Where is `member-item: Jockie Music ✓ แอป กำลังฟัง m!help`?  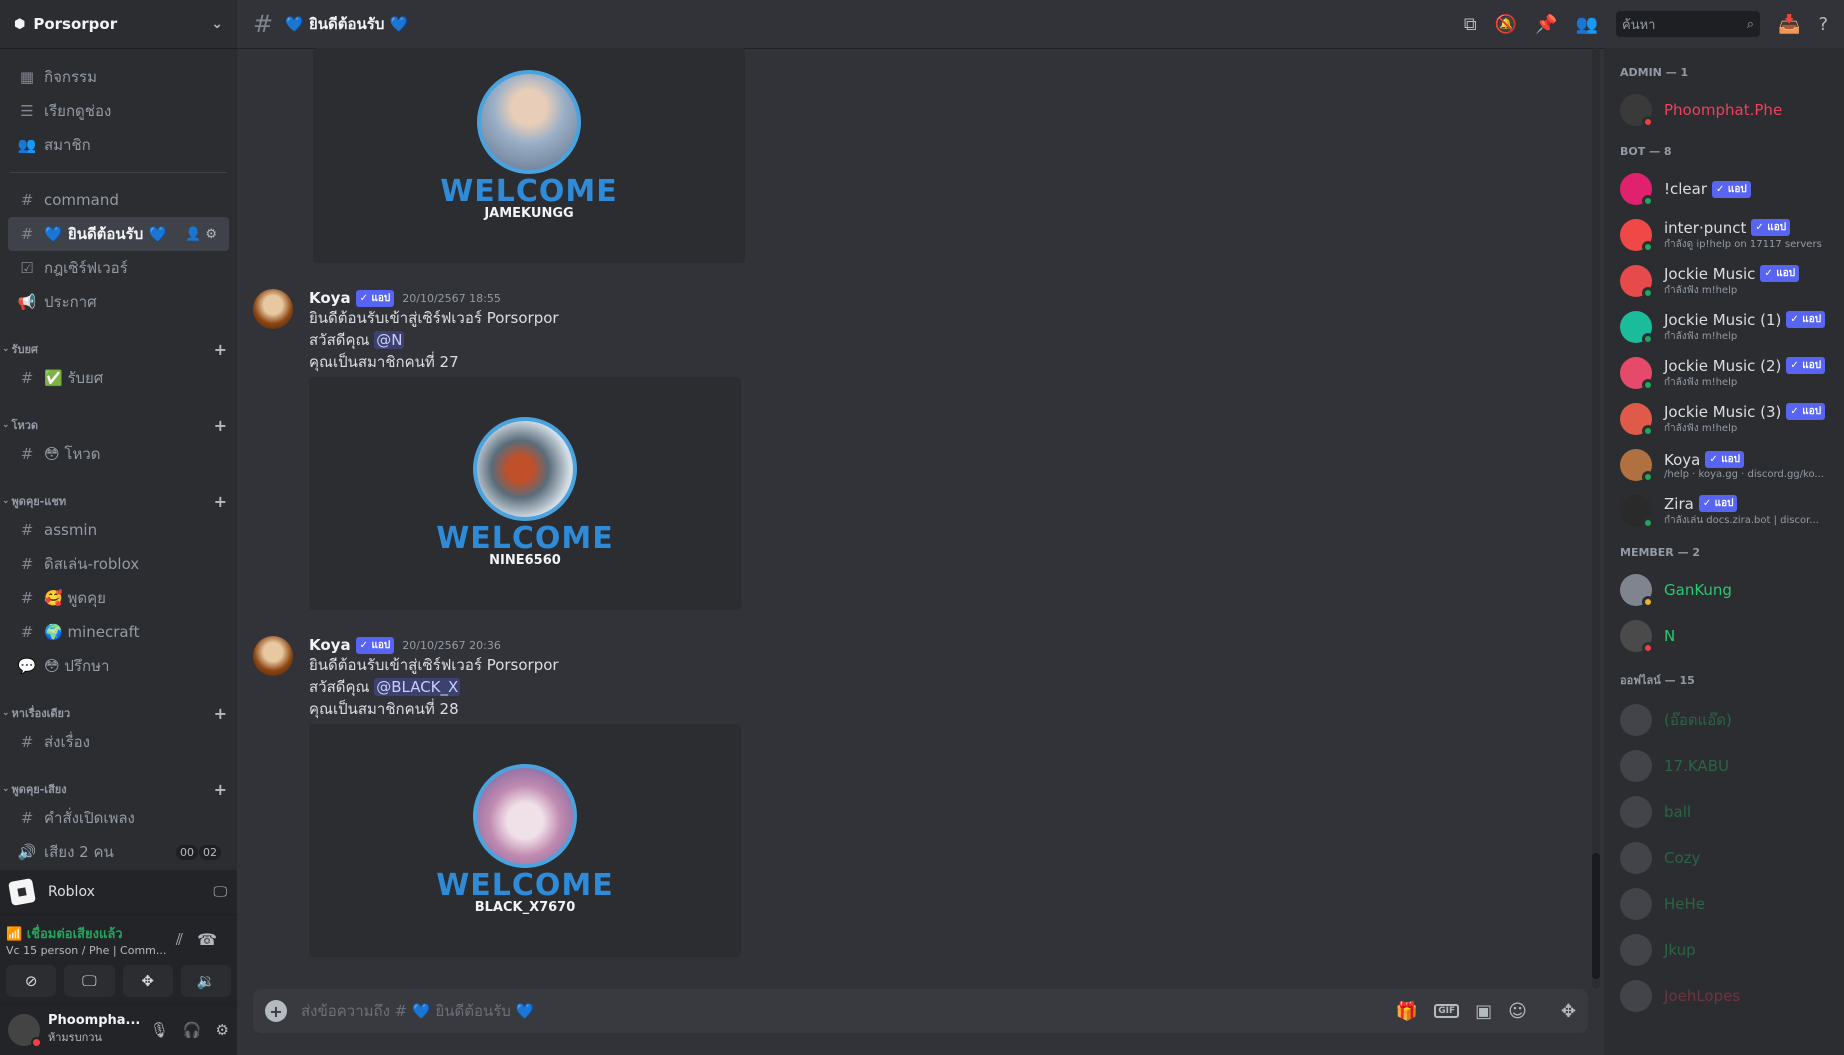 member-item: Jockie Music ✓ แอป กำลังฟัง m!help is located at coordinates (1728, 281).